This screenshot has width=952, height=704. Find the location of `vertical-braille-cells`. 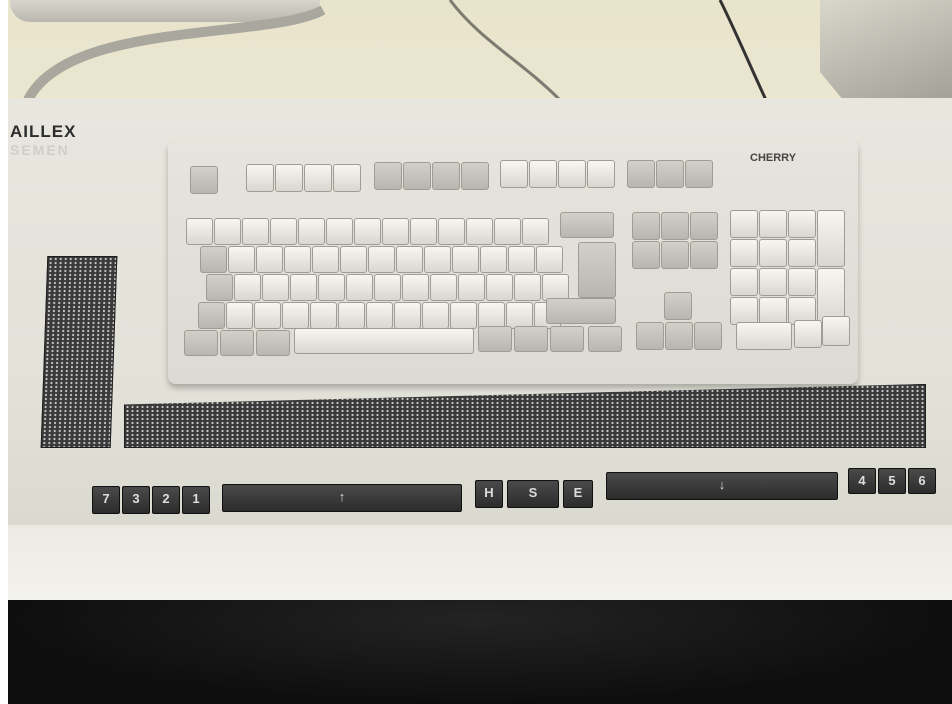

vertical-braille-cells is located at coordinates (79, 352).